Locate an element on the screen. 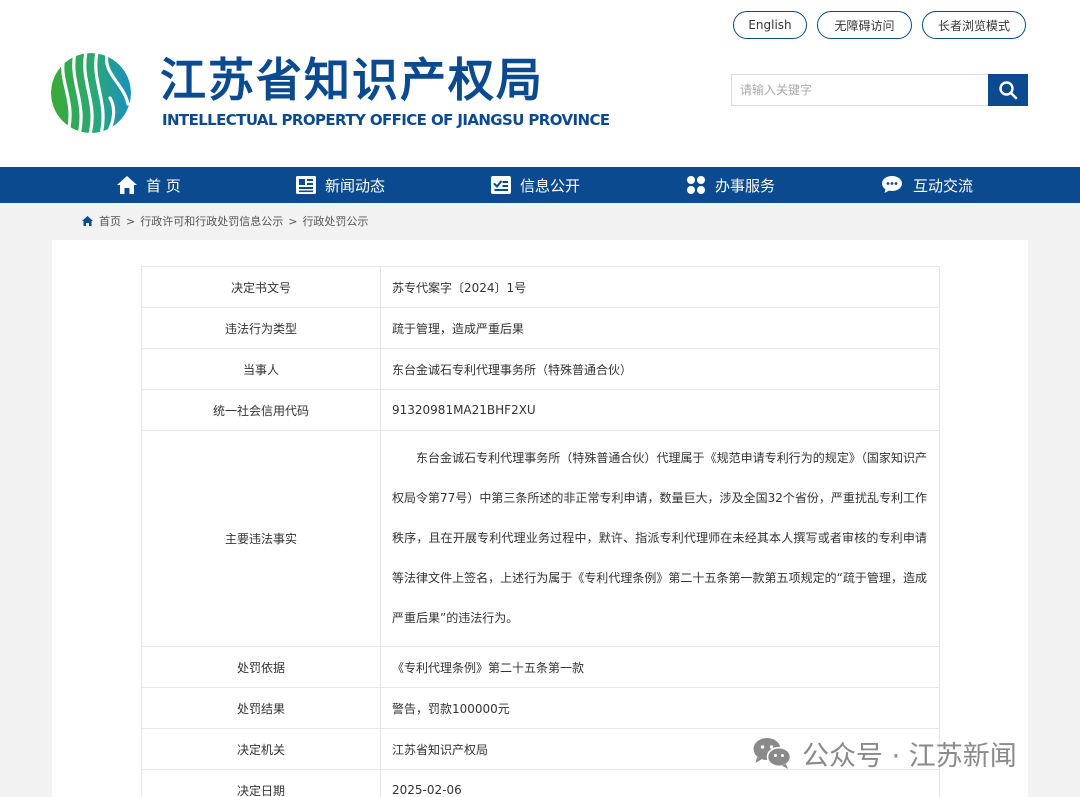 This screenshot has height=797, width=1080. nav-item-label: 办事服务 is located at coordinates (745, 185).